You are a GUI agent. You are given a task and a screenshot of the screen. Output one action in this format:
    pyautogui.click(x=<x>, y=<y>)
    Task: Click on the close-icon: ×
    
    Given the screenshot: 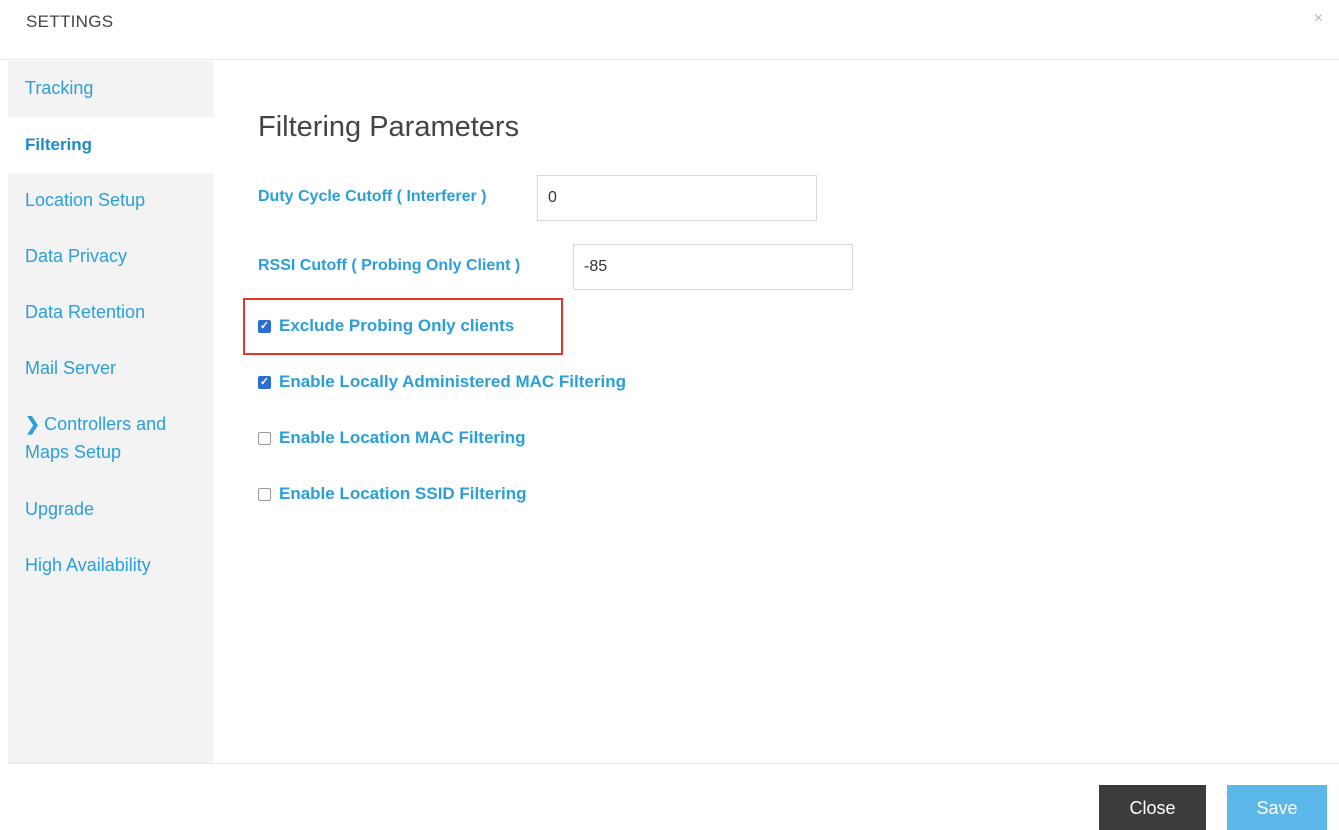 What is the action you would take?
    pyautogui.click(x=1318, y=19)
    